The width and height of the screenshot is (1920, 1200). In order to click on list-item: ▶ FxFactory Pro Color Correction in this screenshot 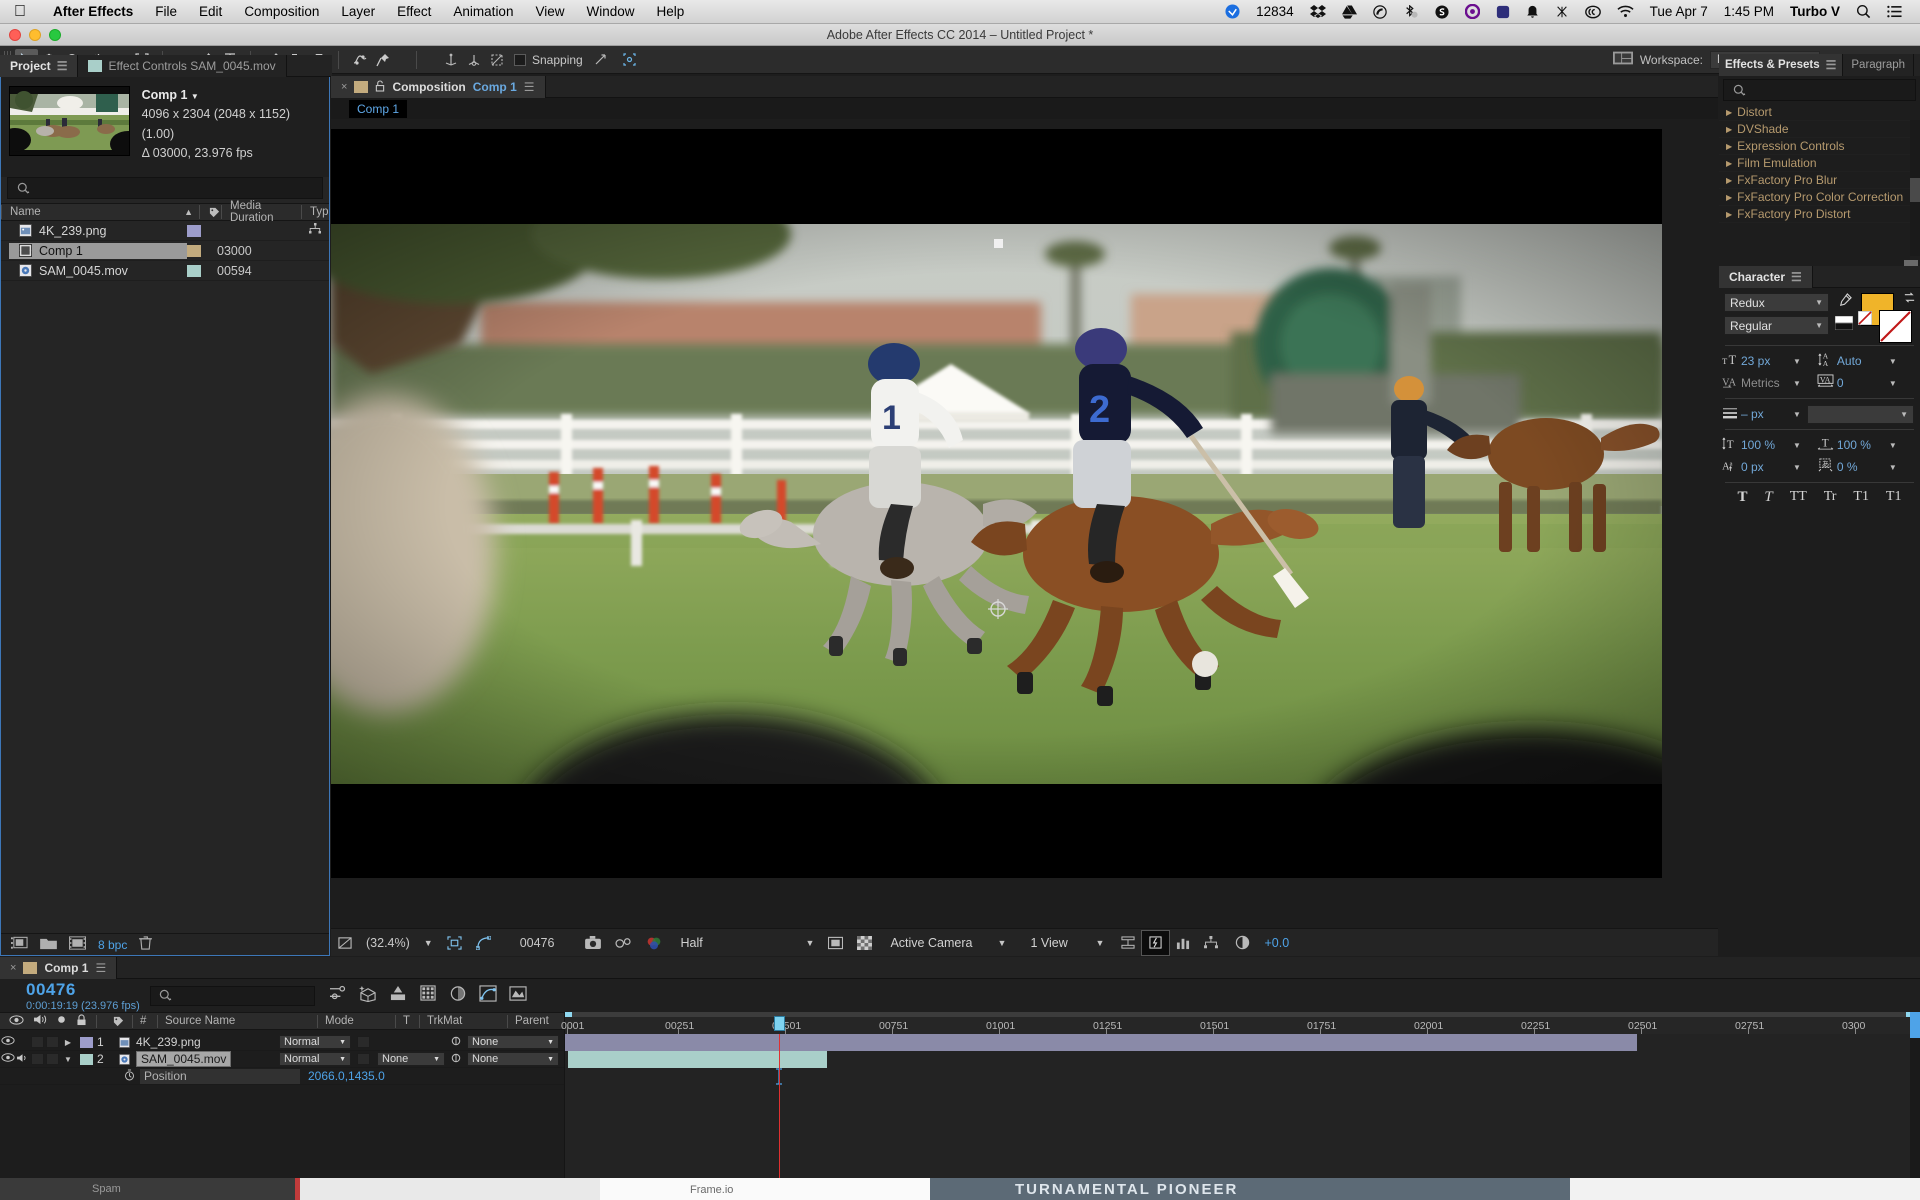, I will do `click(1819, 197)`.